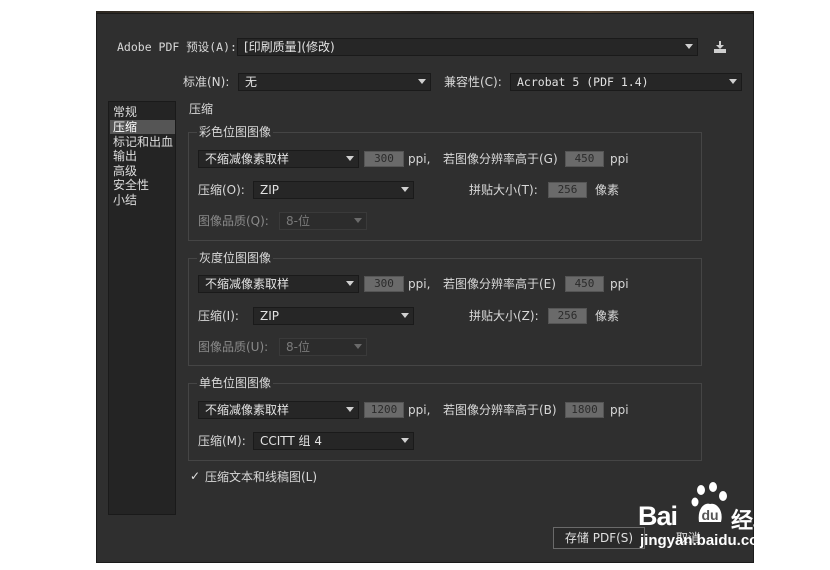 The width and height of the screenshot is (830, 570). Describe the element at coordinates (384, 284) in the screenshot. I see `gray-ppi-input: 300` at that location.